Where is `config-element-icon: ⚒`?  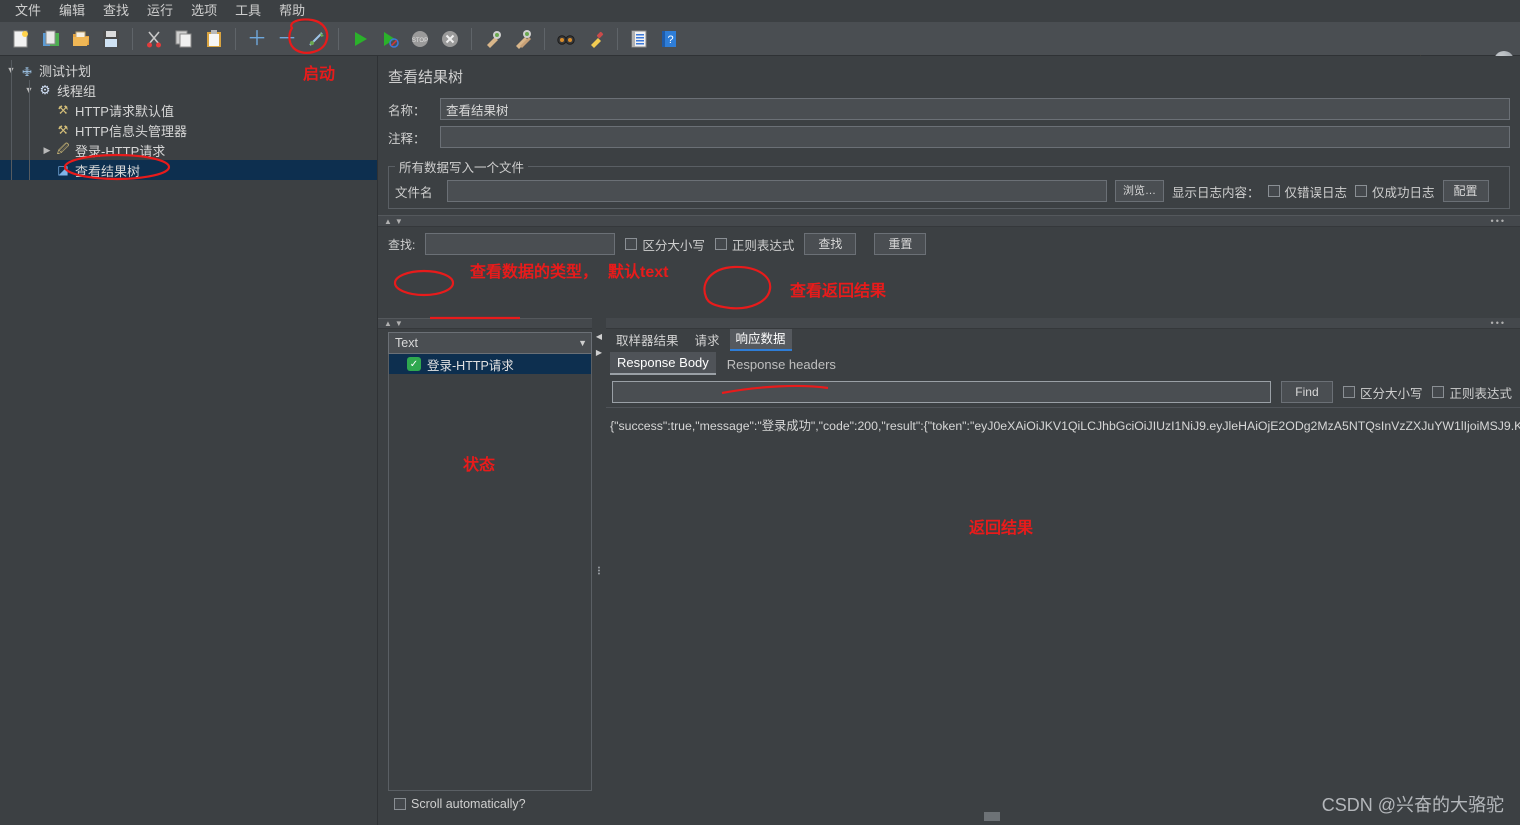
config-element-icon: ⚒ is located at coordinates (63, 110).